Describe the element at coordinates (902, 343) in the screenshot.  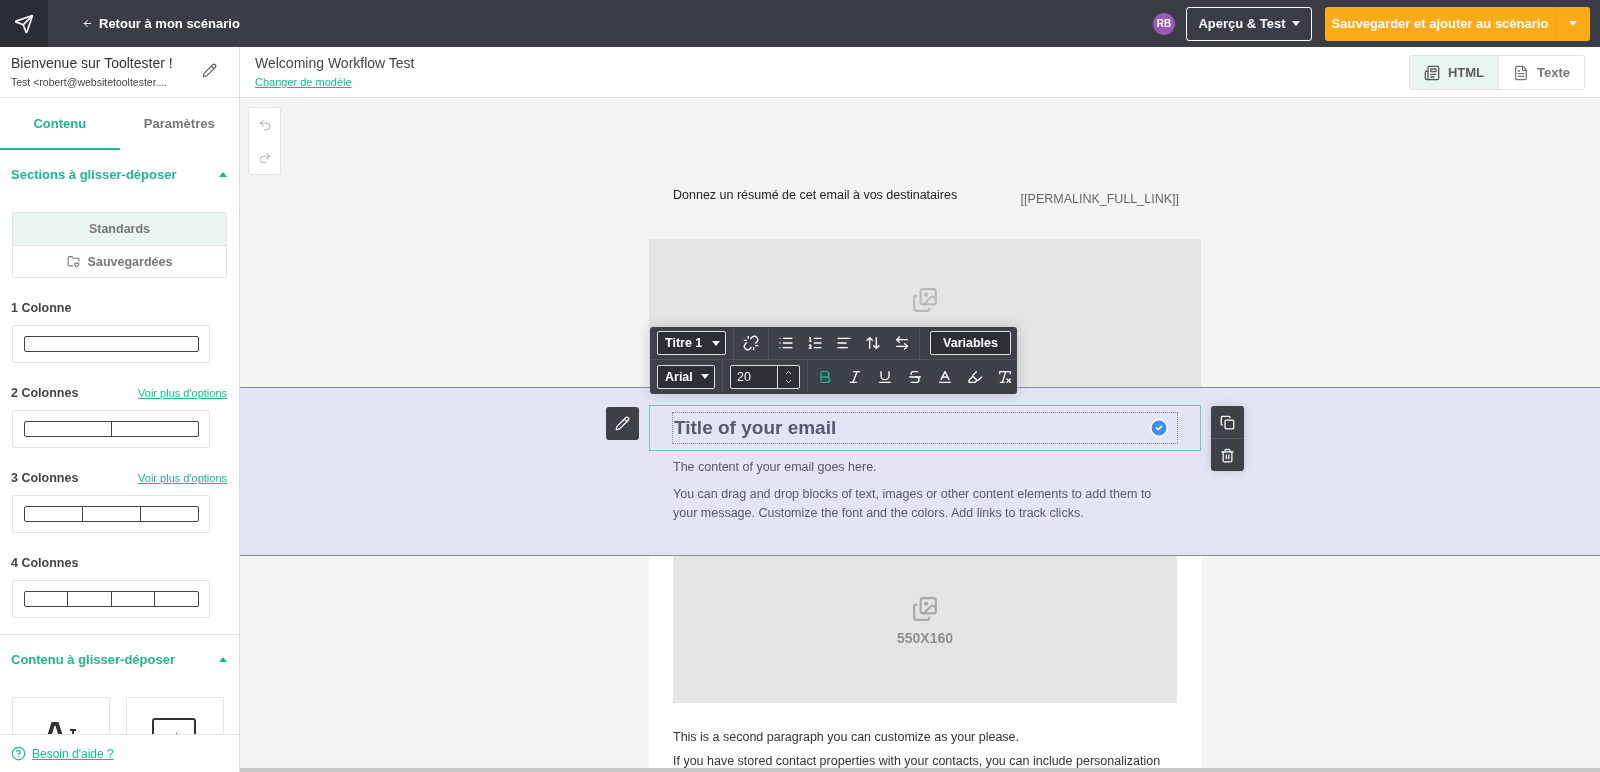
I see `left-right-arrows-icon` at that location.